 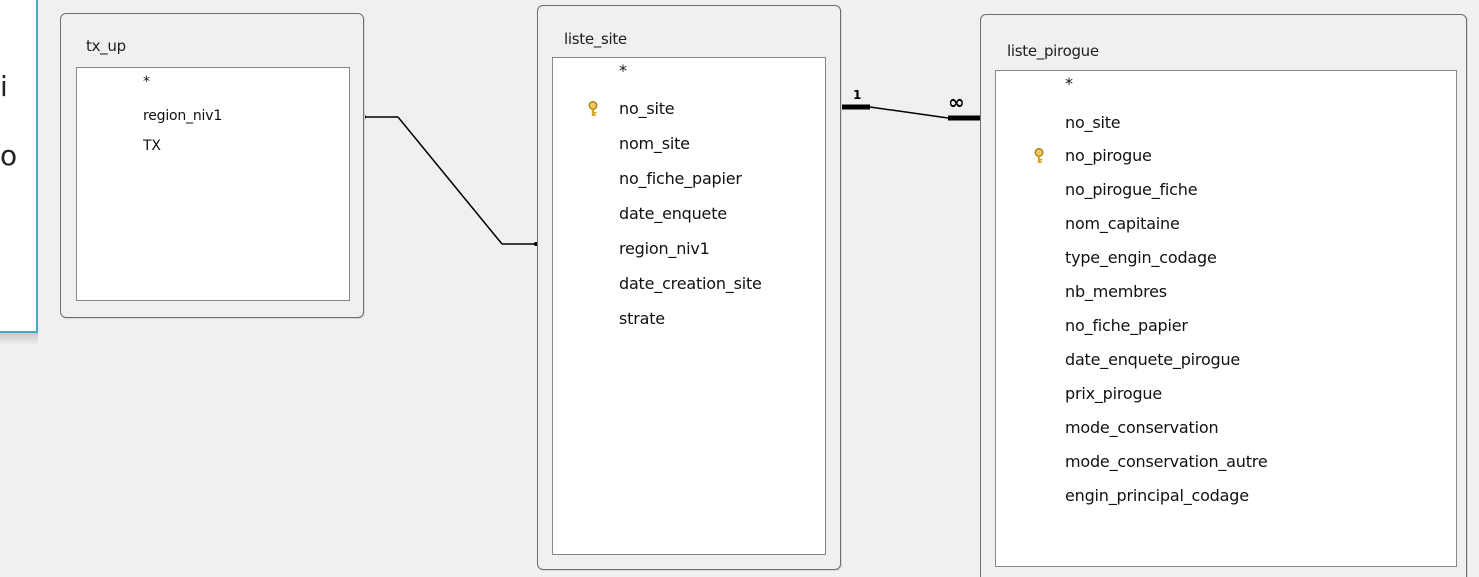 I want to click on table-title: liste_pirogue, so click(x=1053, y=51).